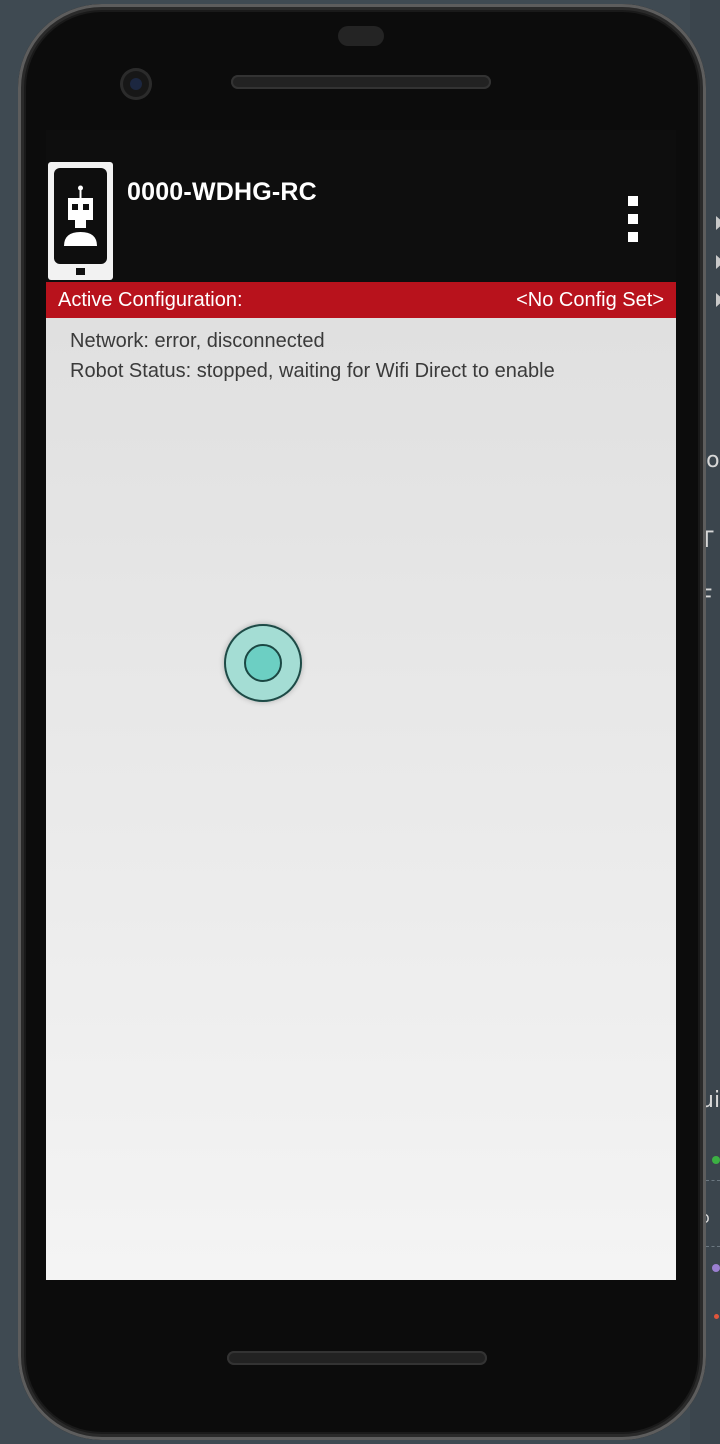 The width and height of the screenshot is (720, 1444). What do you see at coordinates (361, 36) in the screenshot?
I see `phone-top-notch` at bounding box center [361, 36].